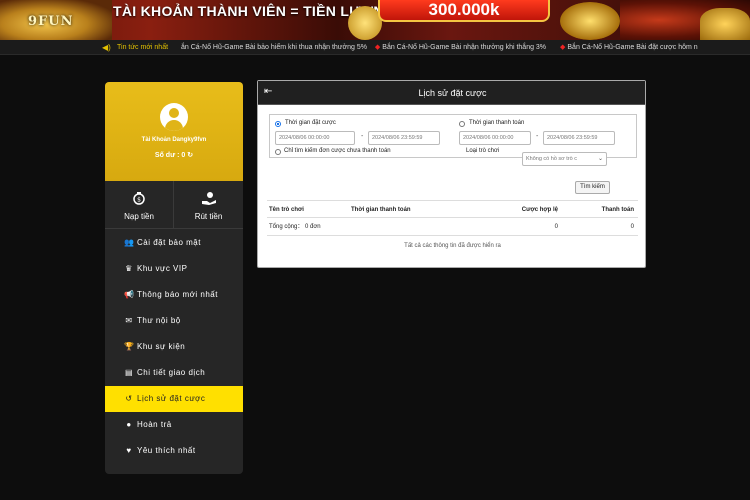 Image resolution: width=750 pixels, height=500 pixels. Describe the element at coordinates (161, 346) in the screenshot. I see `menu-item-label: Khu sự kiện` at that location.